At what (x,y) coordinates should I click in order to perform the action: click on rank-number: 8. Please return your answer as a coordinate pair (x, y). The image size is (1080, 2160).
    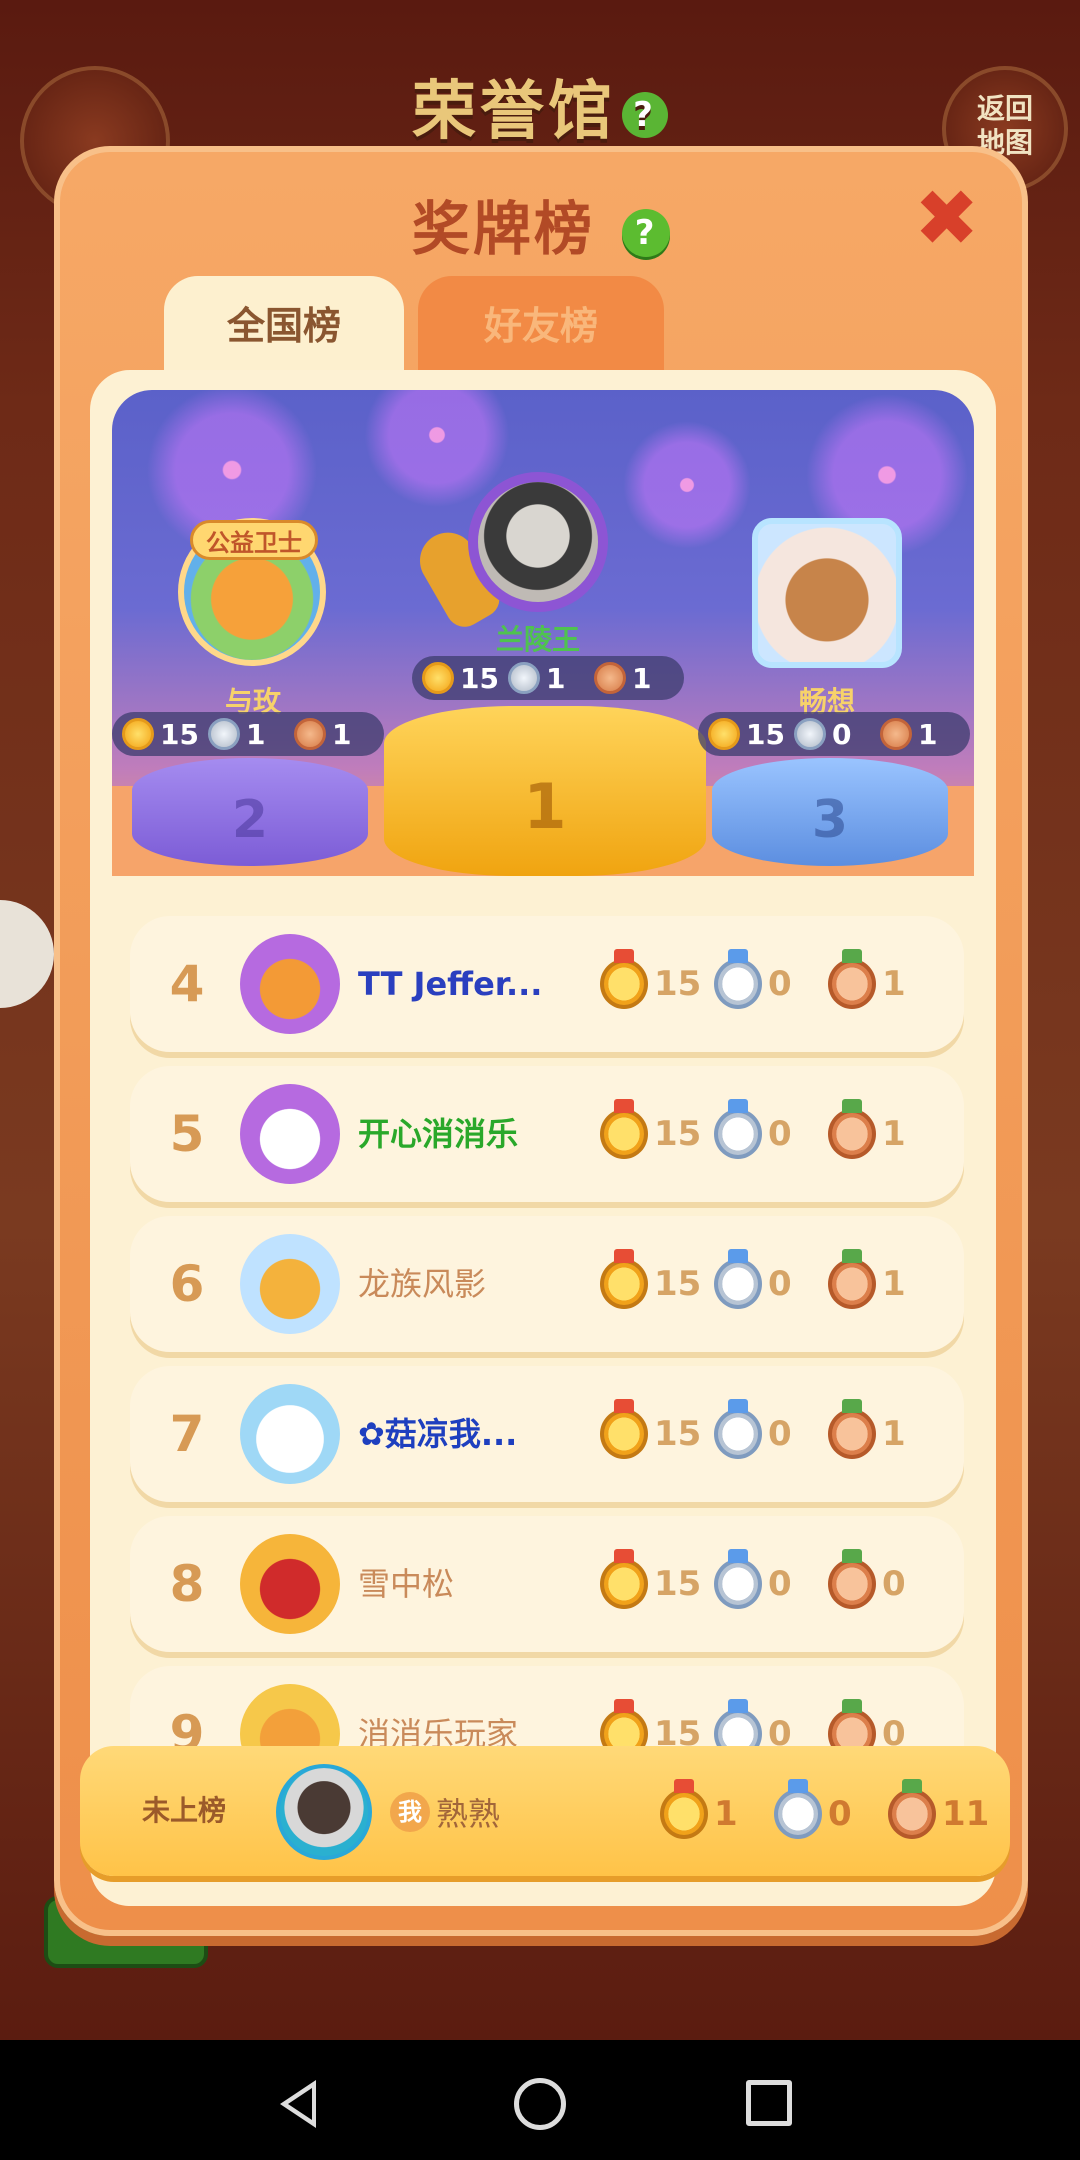
    Looking at the image, I should click on (187, 1584).